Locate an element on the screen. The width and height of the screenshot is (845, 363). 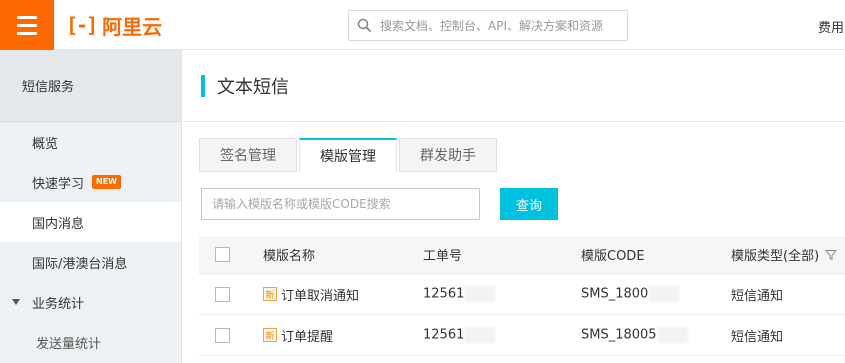
sidebar-item-label: 发送量统计 is located at coordinates (69, 344).